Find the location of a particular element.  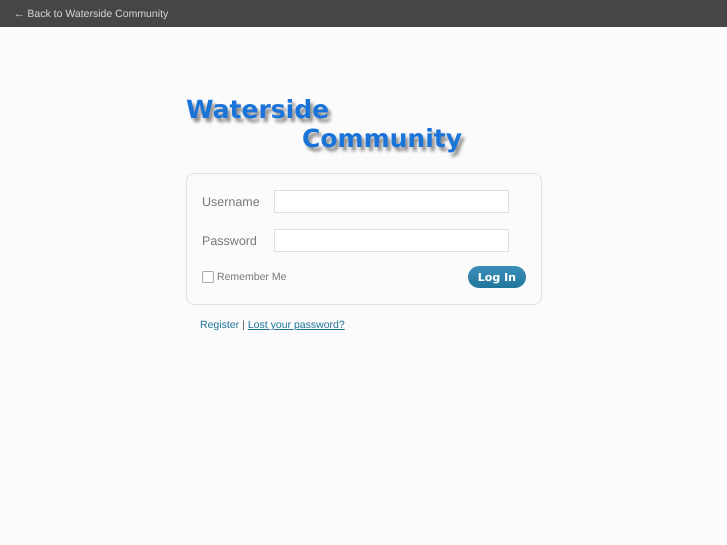

field-label: Password is located at coordinates (229, 241).